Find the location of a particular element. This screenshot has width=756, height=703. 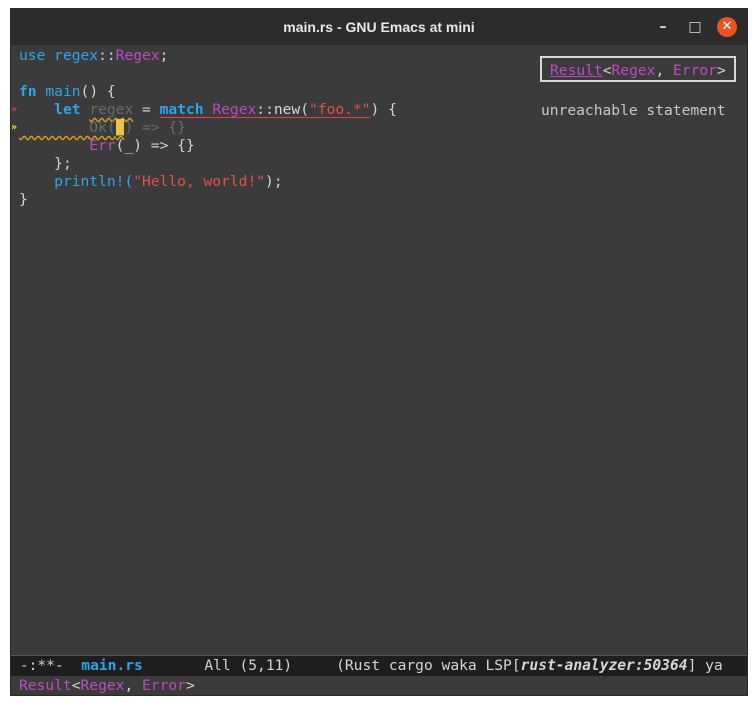

maximize-icon: □ is located at coordinates (695, 27).